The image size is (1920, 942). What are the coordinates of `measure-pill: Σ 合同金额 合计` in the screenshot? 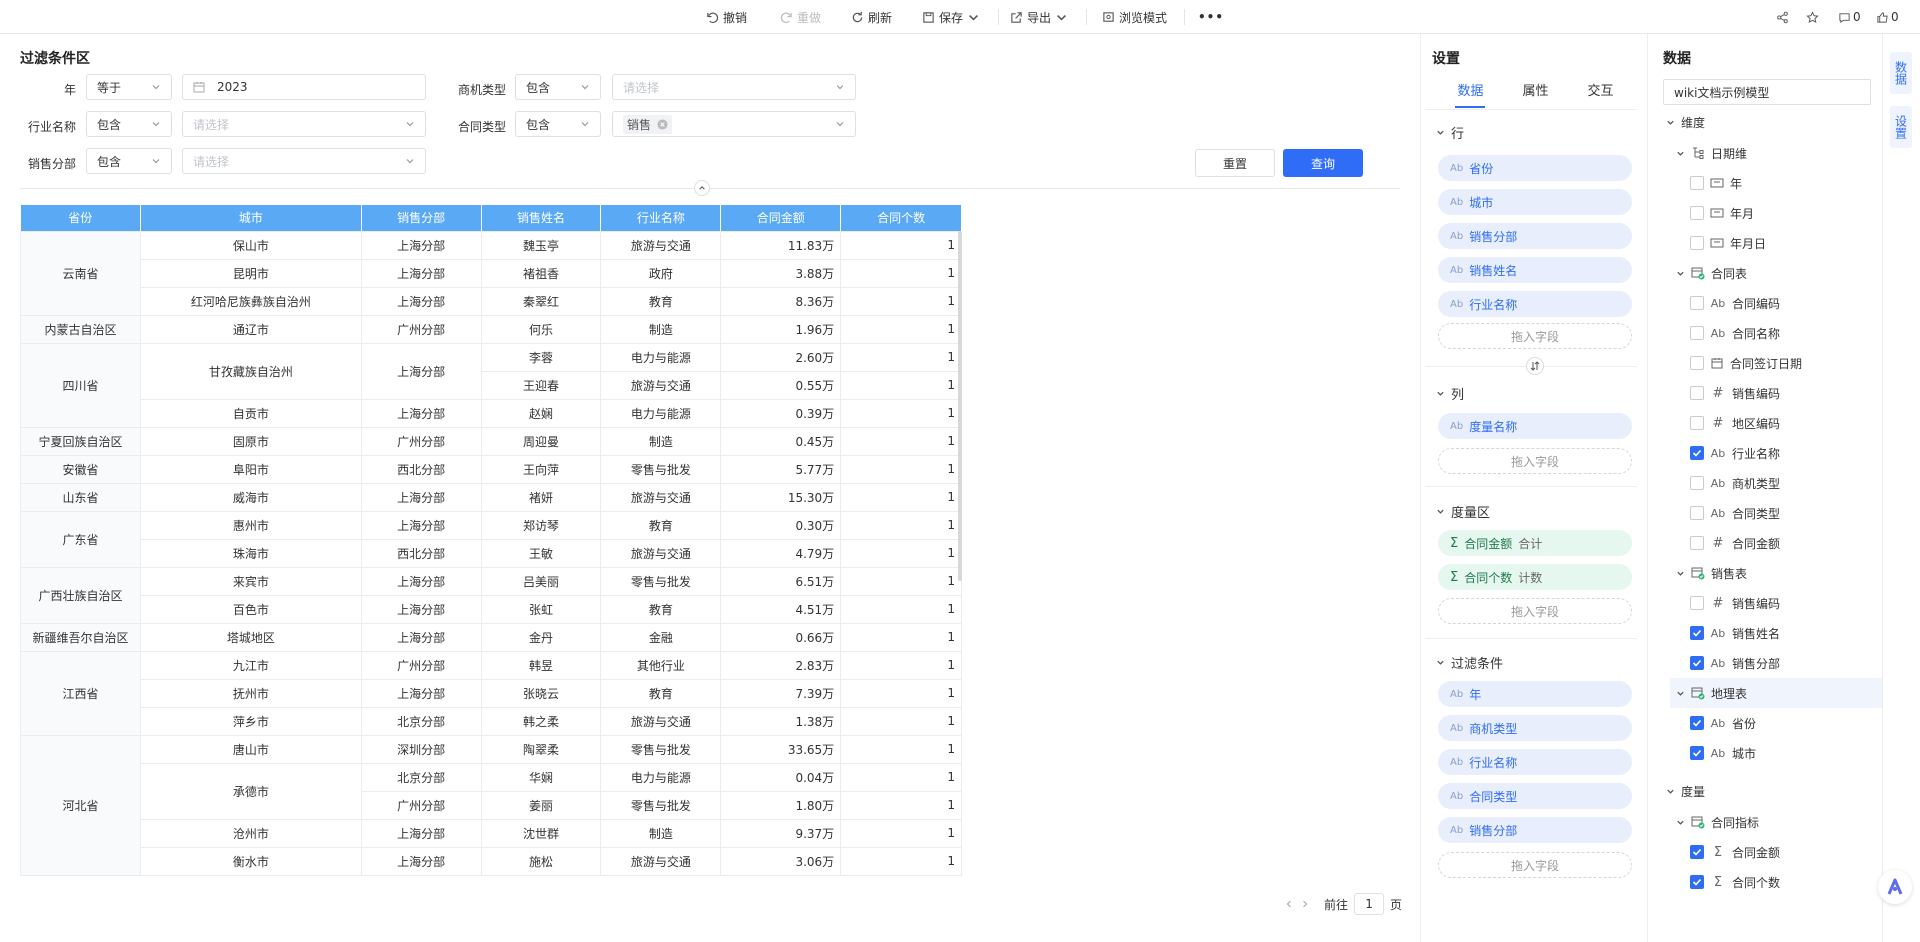 It's located at (1535, 543).